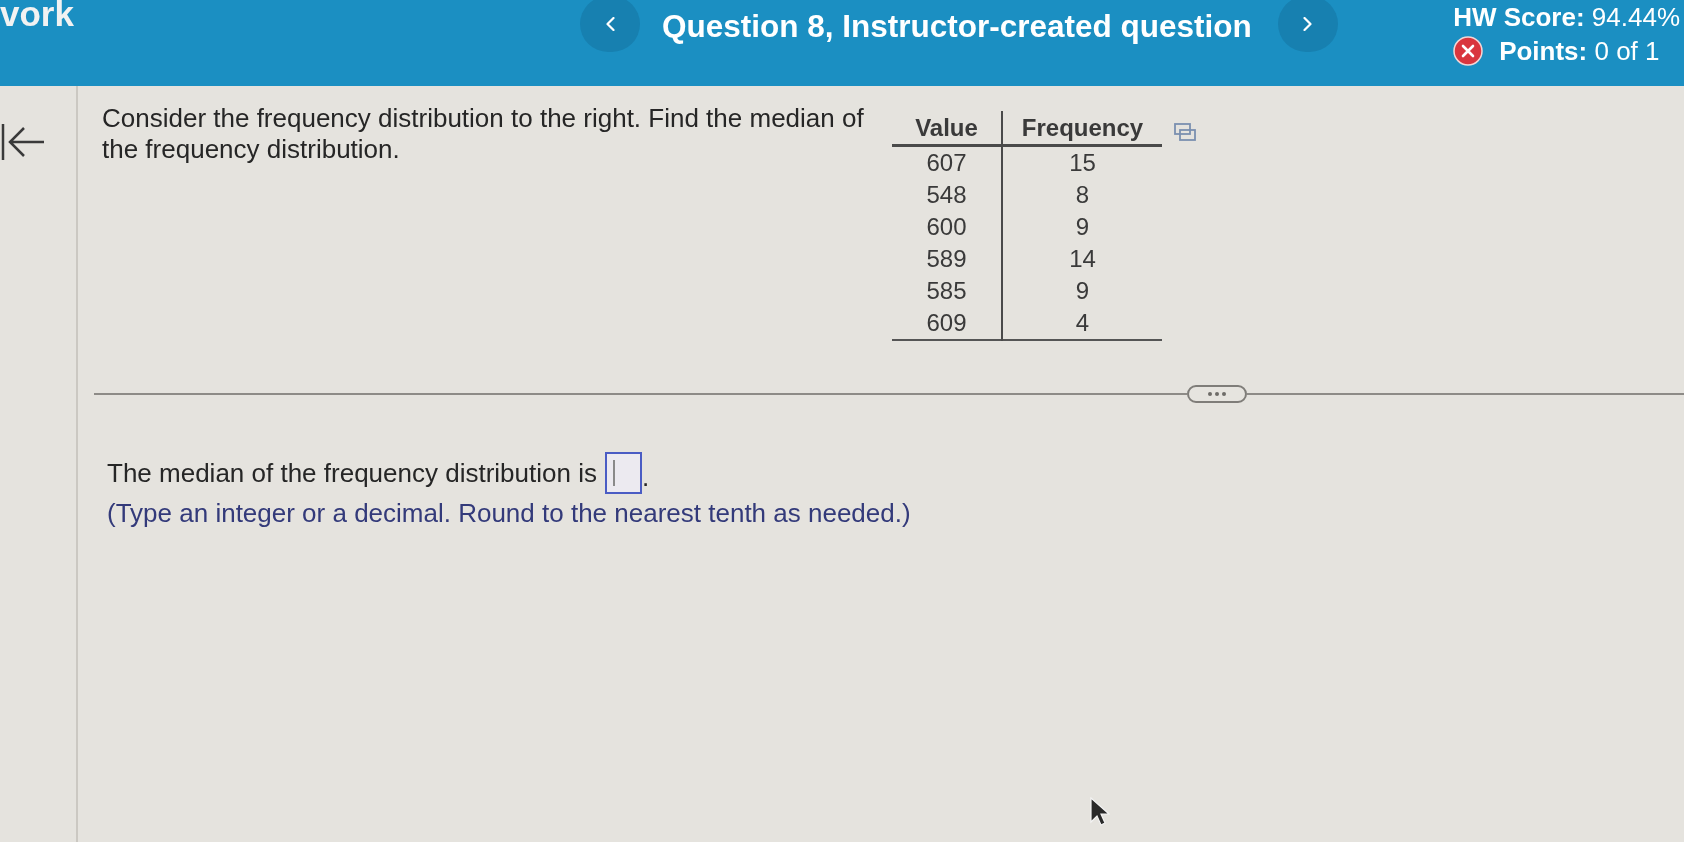 Image resolution: width=1684 pixels, height=842 pixels. I want to click on table-cell: 15, so click(1082, 162).